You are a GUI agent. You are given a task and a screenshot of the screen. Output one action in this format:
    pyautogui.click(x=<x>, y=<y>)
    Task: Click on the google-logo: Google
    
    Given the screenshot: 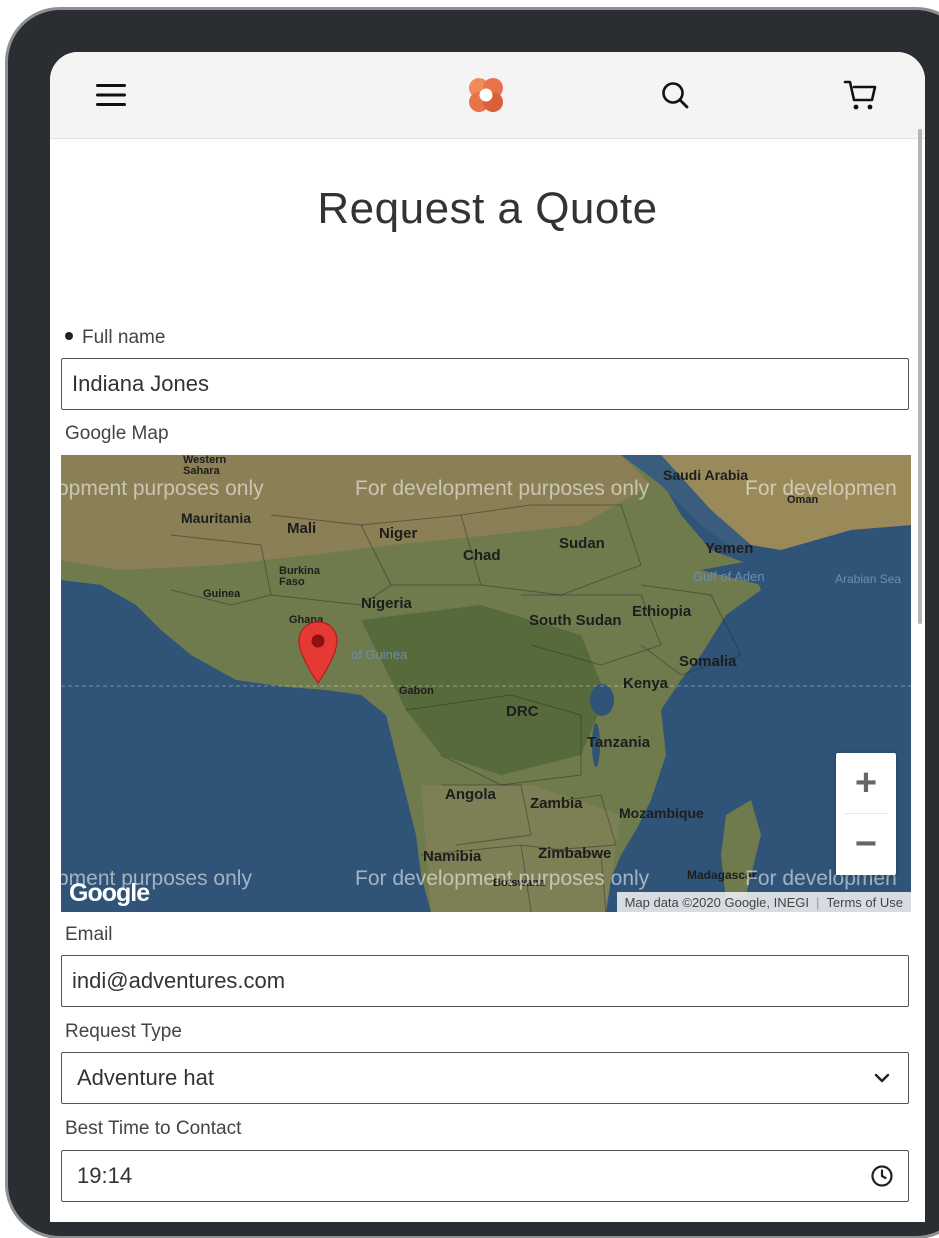 What is the action you would take?
    pyautogui.click(x=109, y=893)
    